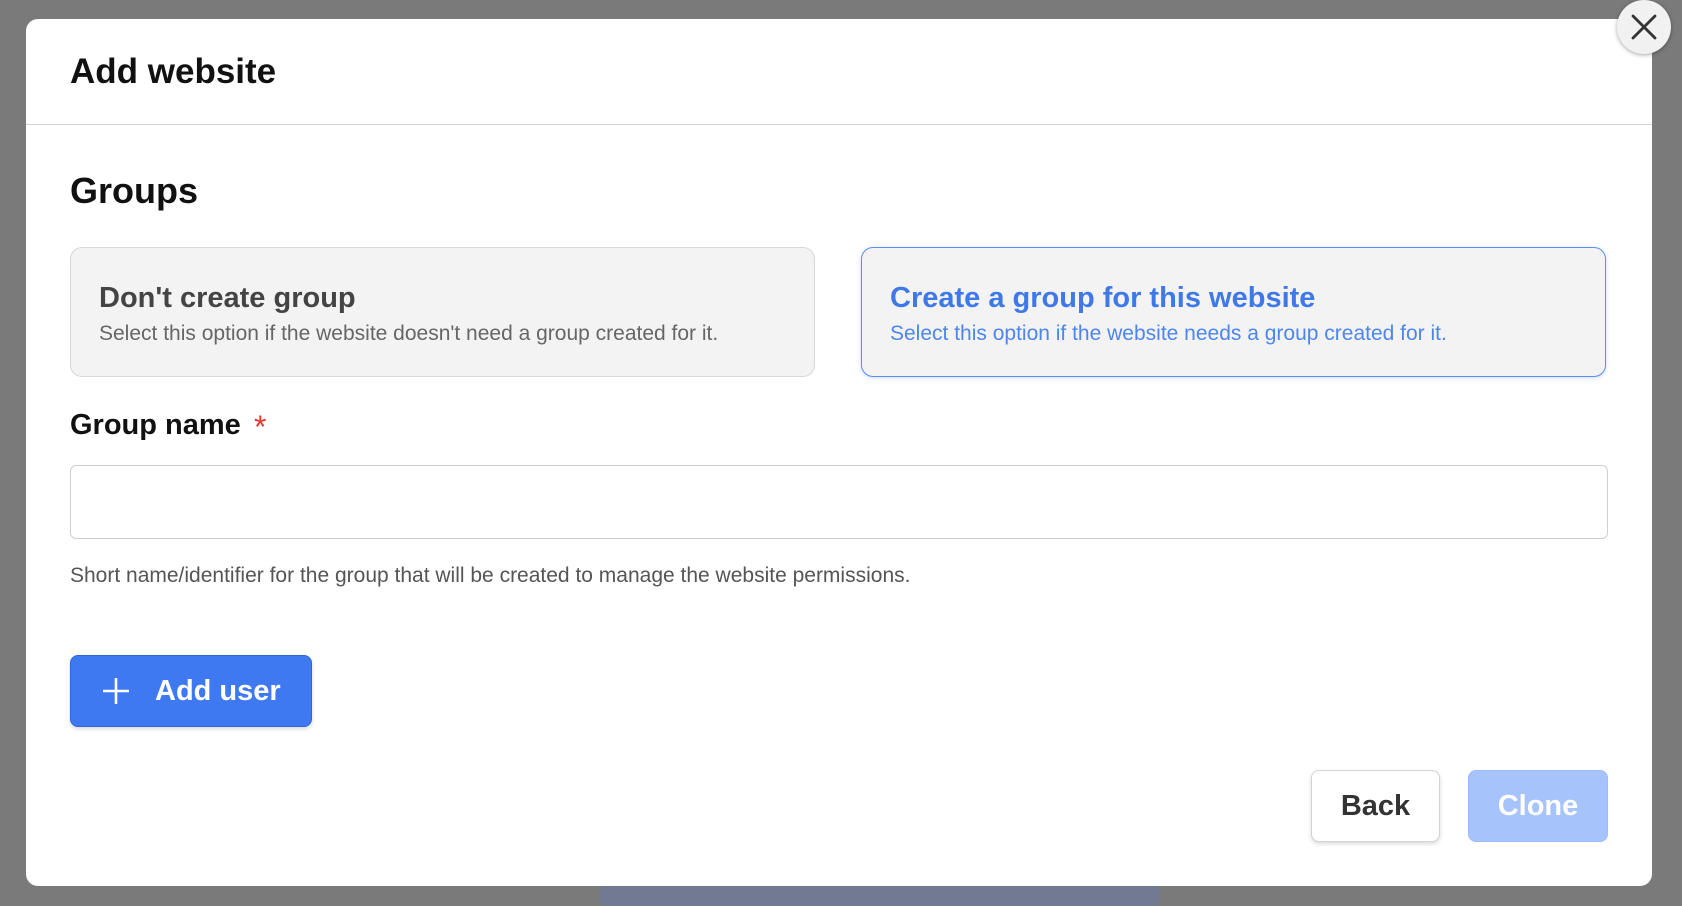  What do you see at coordinates (134, 190) in the screenshot?
I see `groups-section-title: Groups` at bounding box center [134, 190].